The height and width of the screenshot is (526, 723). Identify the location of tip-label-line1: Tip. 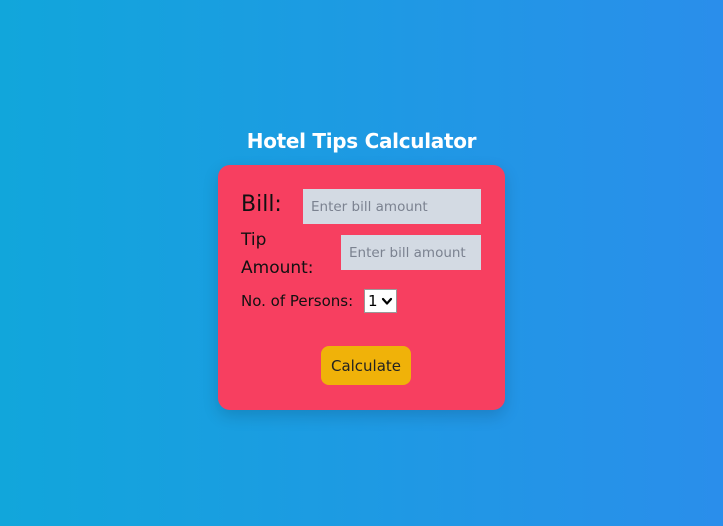
(254, 240).